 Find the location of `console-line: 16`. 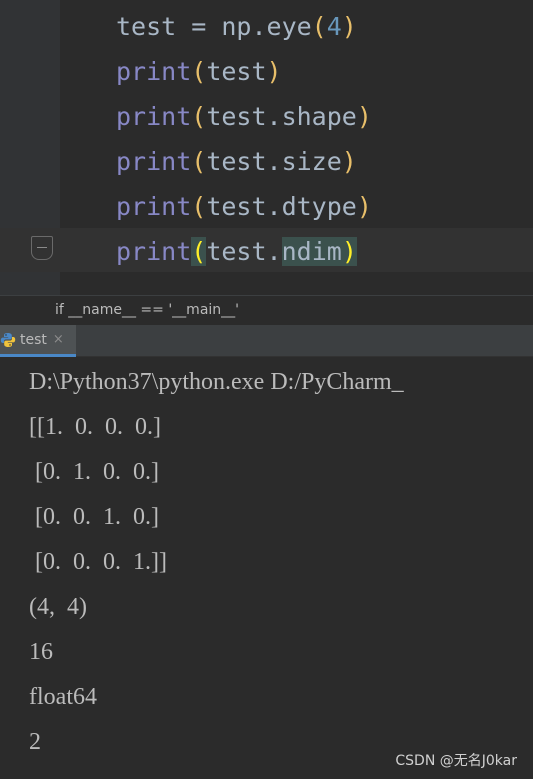

console-line: 16 is located at coordinates (41, 652).